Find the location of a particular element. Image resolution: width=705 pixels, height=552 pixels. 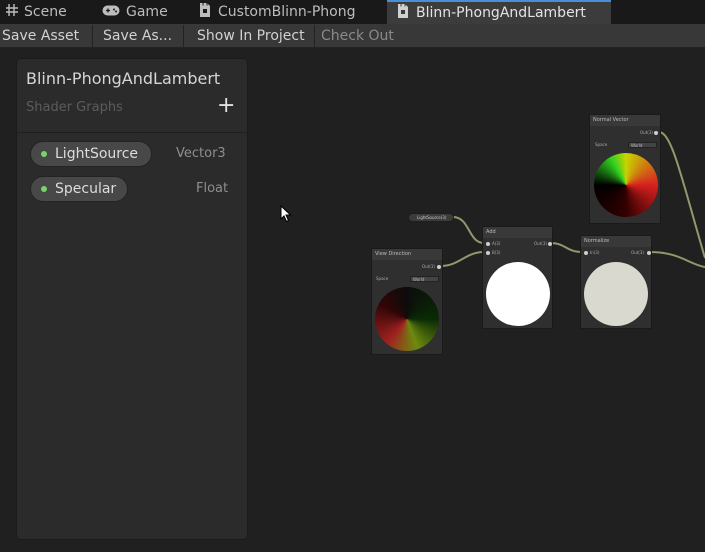

node-add: Add A(3) B(3) Out(3) is located at coordinates (517, 277).